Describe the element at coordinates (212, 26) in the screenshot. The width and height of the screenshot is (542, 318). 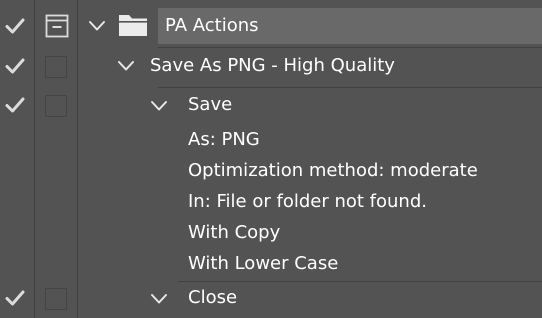
I see `action-set-name: PA Actions` at that location.